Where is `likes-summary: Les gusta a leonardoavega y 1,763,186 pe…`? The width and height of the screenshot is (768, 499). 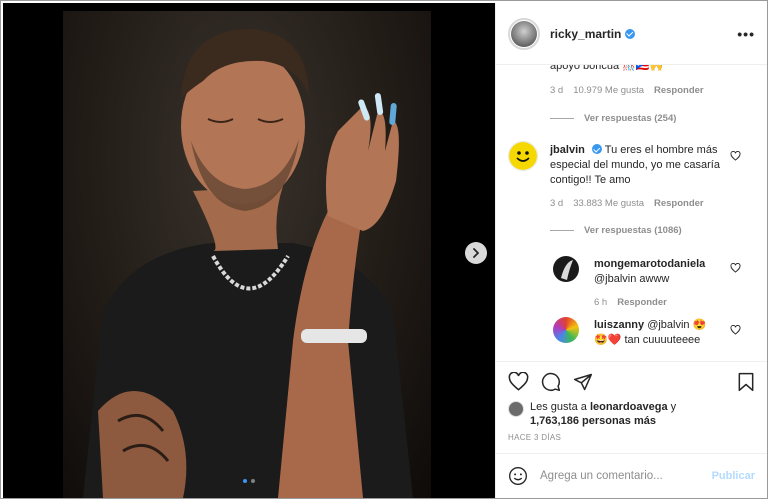
likes-summary: Les gusta a leonardoavega y 1,763,186 pe… is located at coordinates (592, 414).